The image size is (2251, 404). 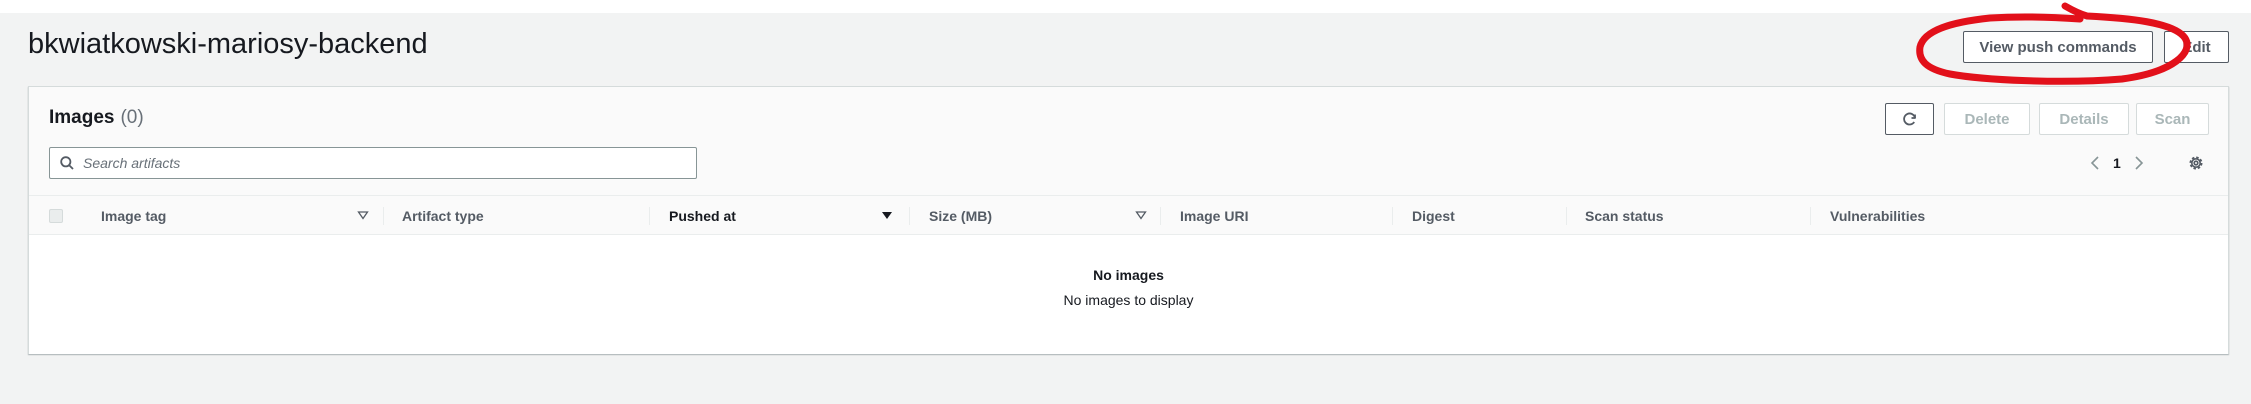 I want to click on images-heading-label: Images, so click(x=82, y=117).